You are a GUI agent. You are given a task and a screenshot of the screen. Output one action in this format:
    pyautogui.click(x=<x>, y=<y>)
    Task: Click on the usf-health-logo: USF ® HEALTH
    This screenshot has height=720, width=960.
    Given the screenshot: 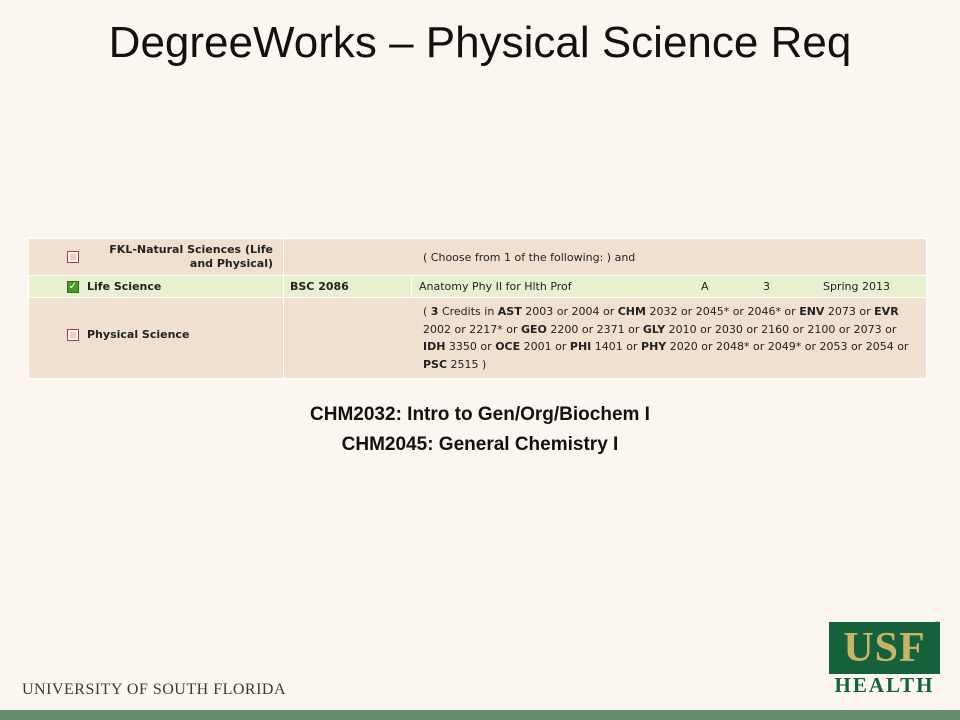 What is the action you would take?
    pyautogui.click(x=884, y=658)
    